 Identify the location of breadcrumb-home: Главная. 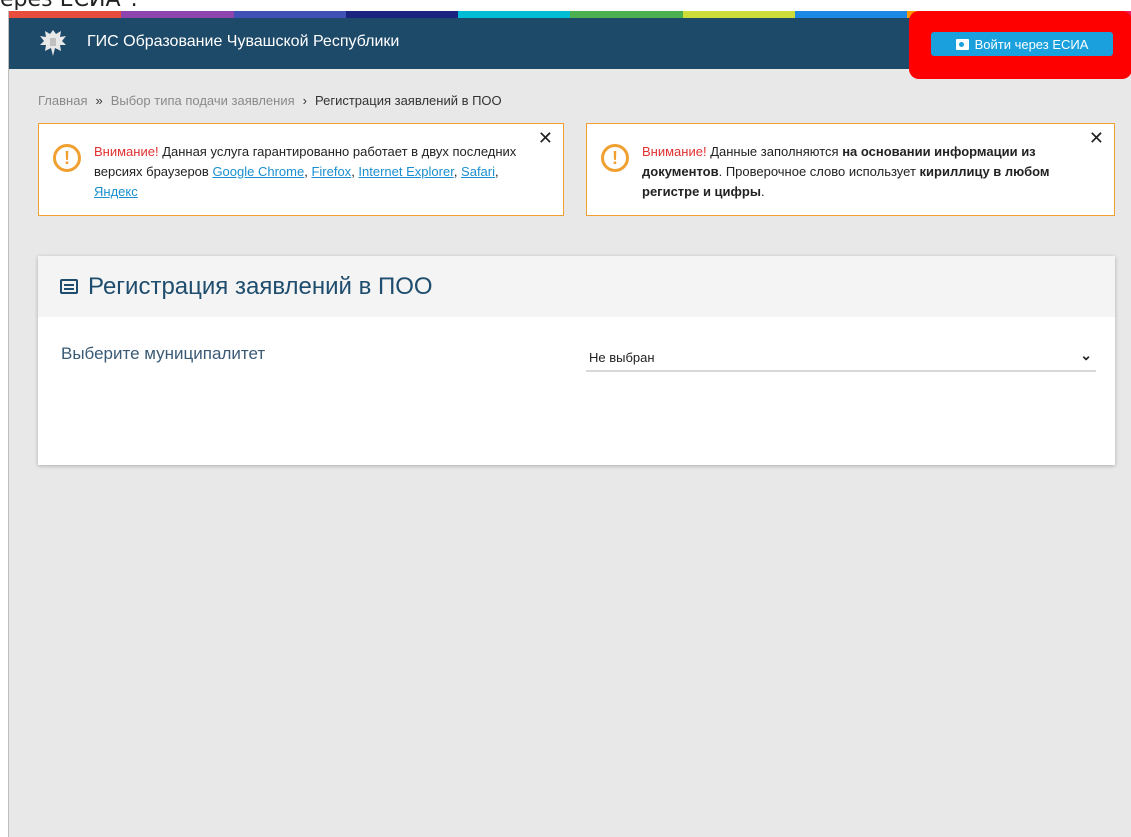
(62, 100).